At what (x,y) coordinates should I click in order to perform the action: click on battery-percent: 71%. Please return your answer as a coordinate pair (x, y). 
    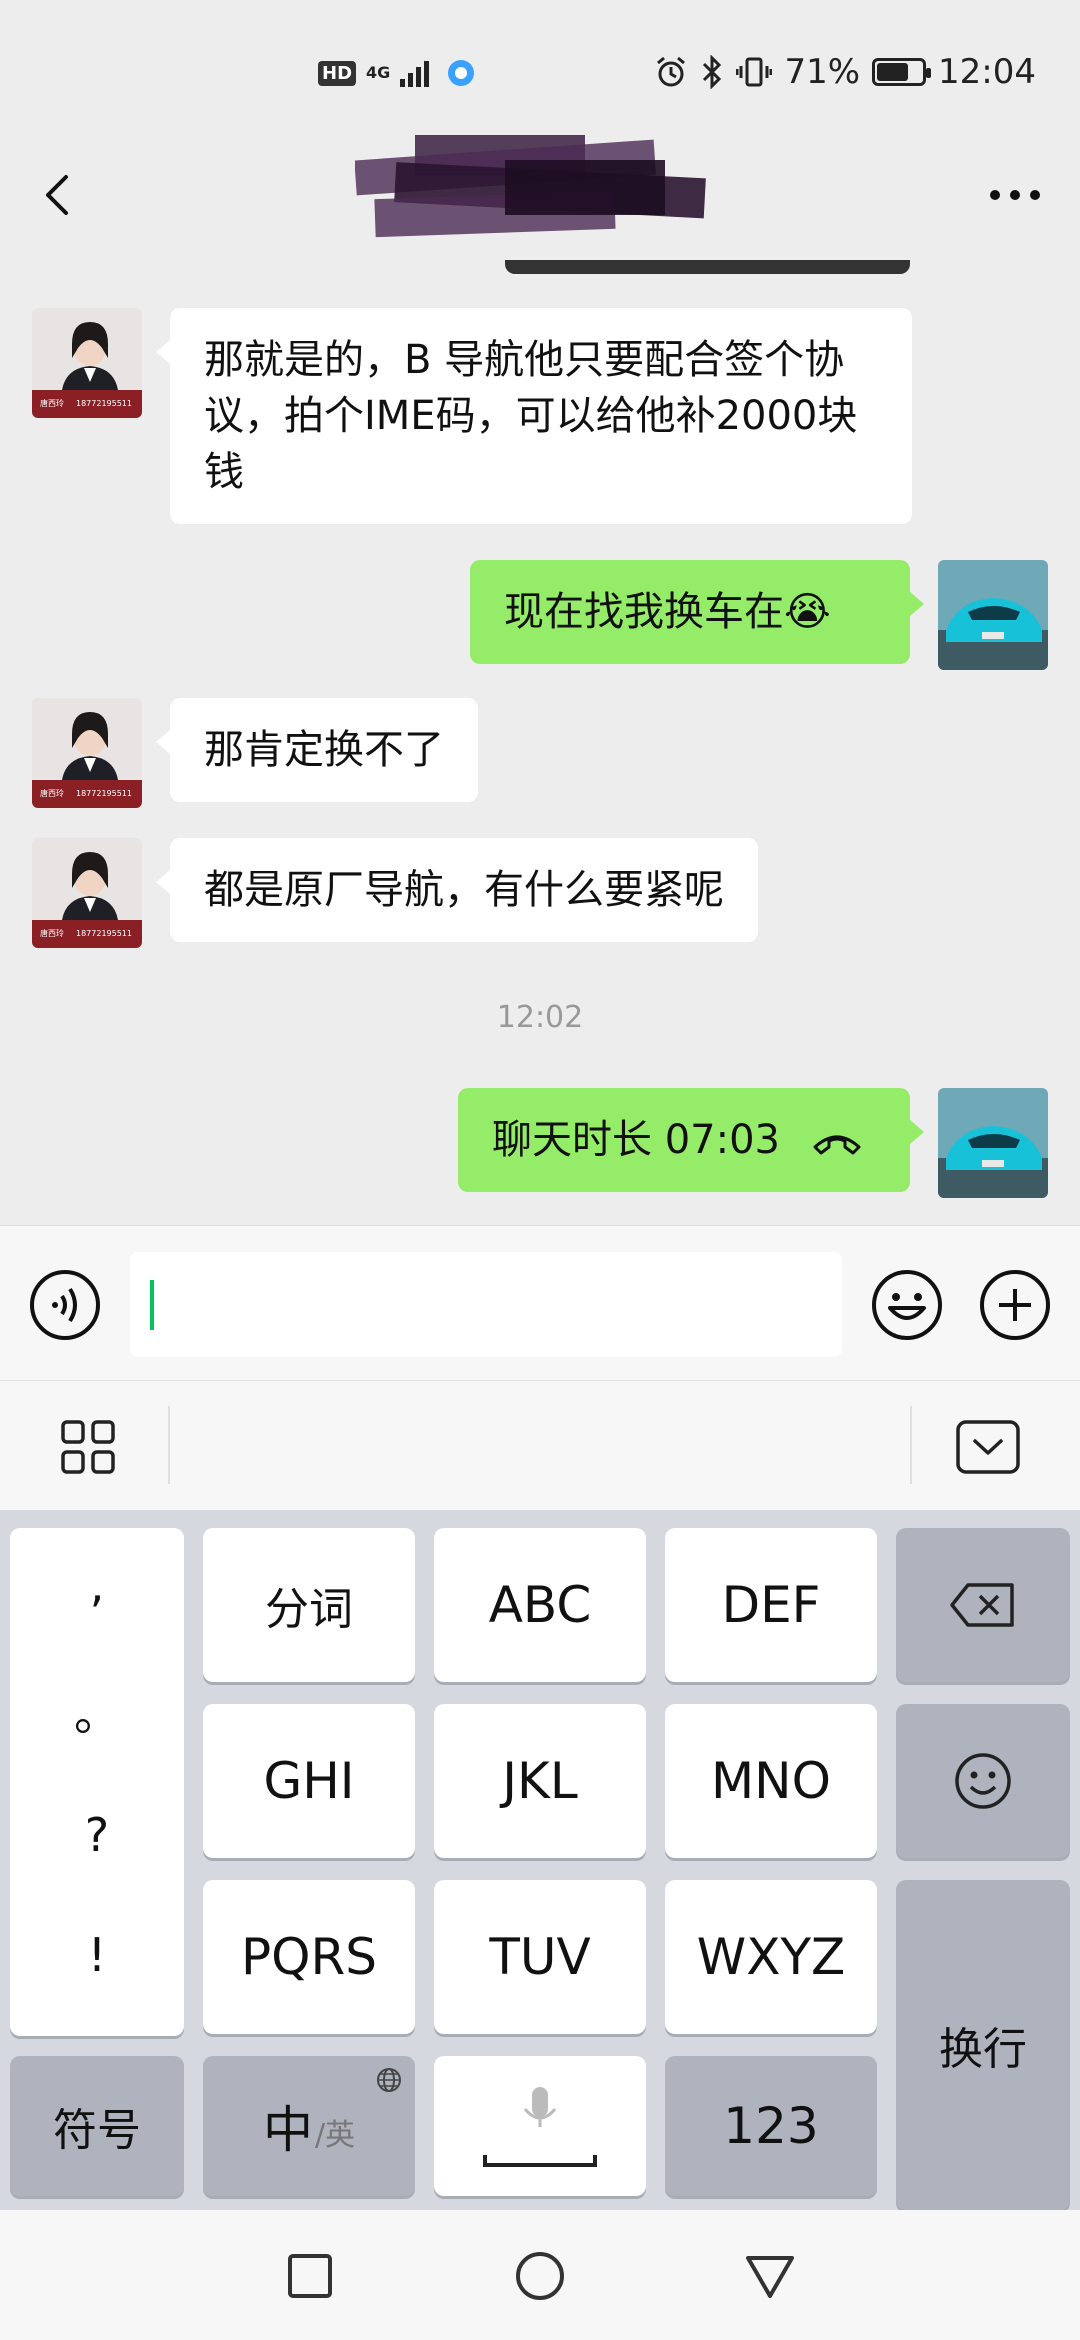
    Looking at the image, I should click on (822, 72).